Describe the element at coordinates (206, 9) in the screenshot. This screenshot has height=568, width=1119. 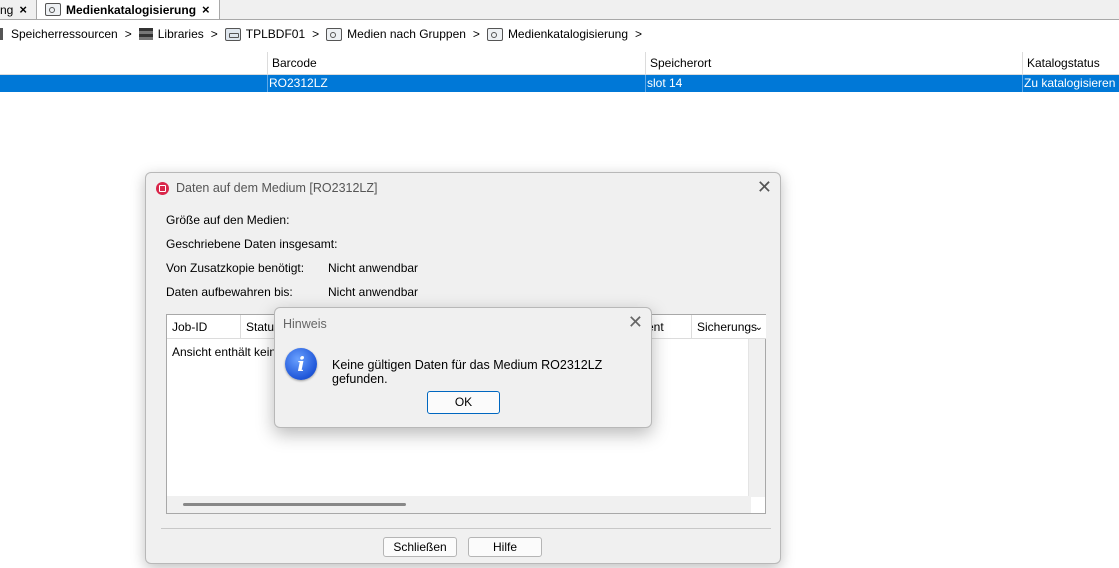
I see `tab-active-close-icon: ×` at that location.